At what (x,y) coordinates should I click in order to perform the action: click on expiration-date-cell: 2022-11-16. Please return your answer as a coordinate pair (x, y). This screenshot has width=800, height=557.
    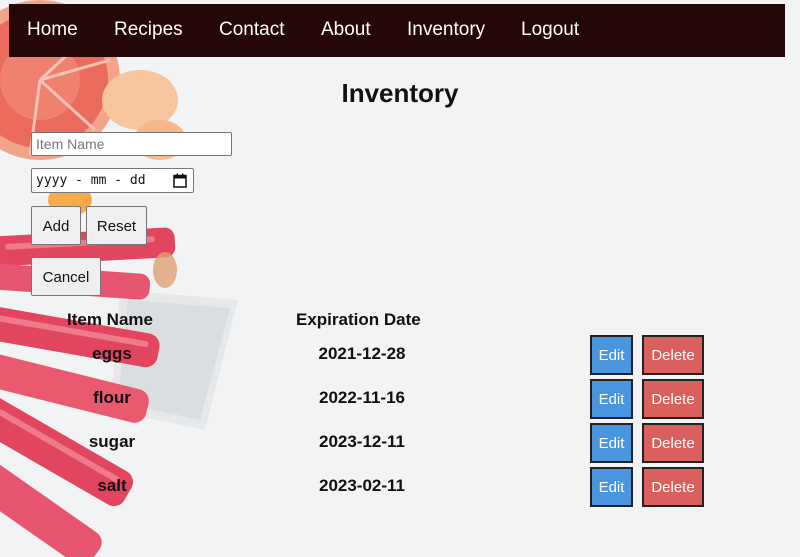
    Looking at the image, I should click on (362, 397).